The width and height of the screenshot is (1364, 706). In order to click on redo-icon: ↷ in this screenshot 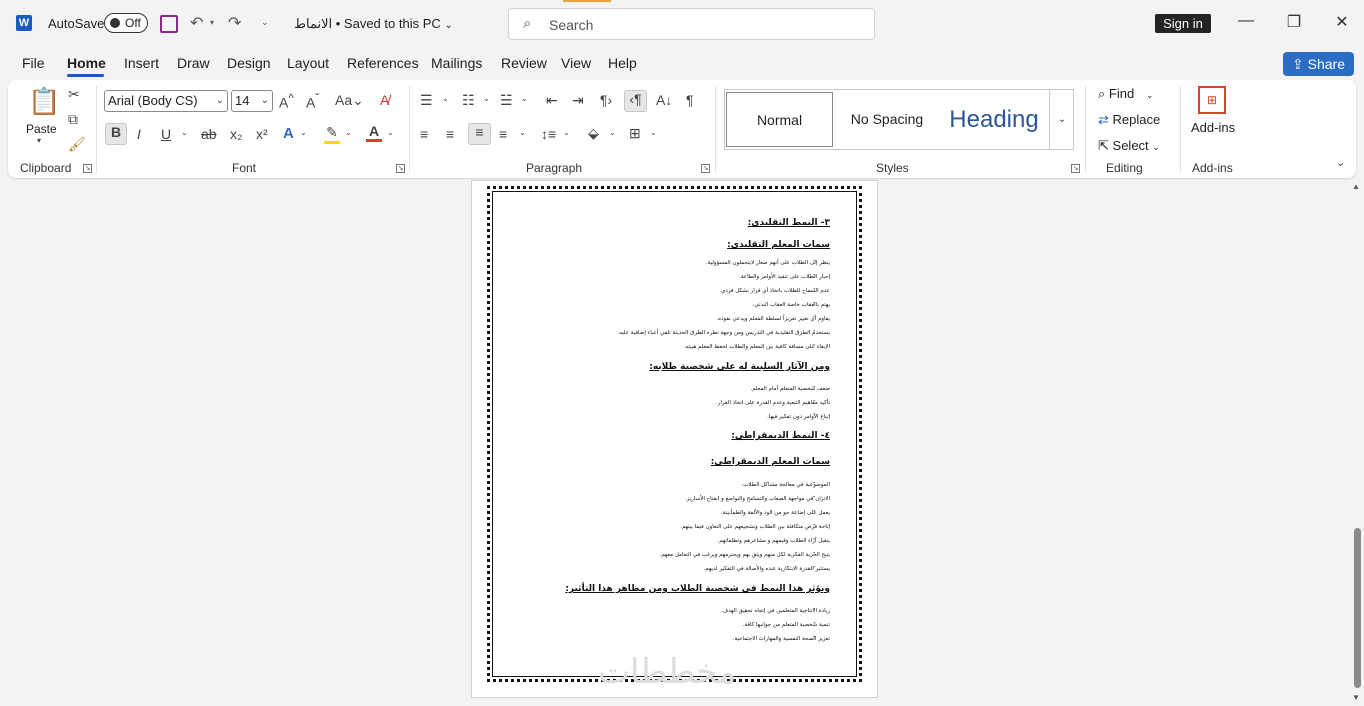, I will do `click(234, 23)`.